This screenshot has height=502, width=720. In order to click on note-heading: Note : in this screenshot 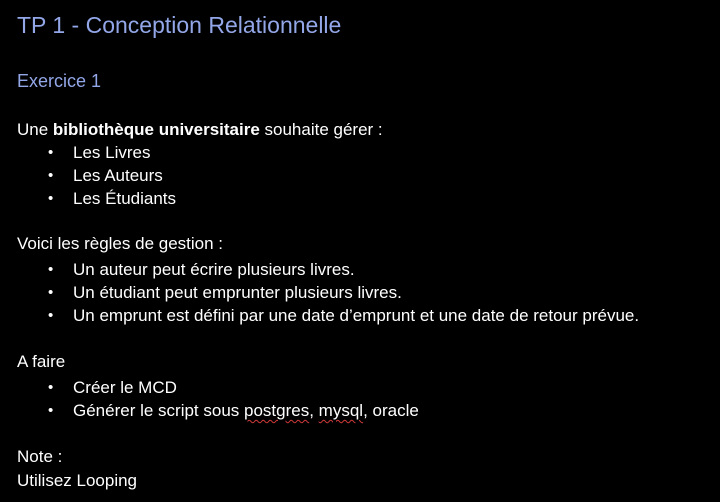, I will do `click(40, 456)`.